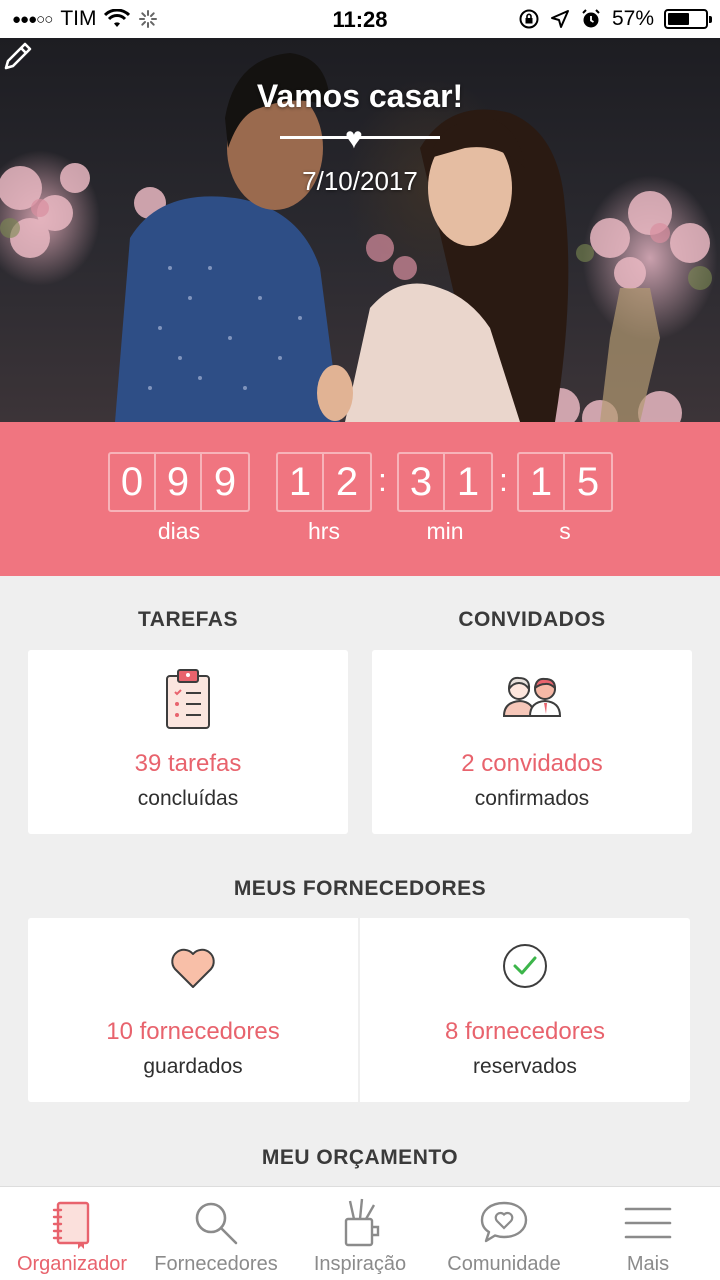  What do you see at coordinates (525, 966) in the screenshot?
I see `check-circle-icon` at bounding box center [525, 966].